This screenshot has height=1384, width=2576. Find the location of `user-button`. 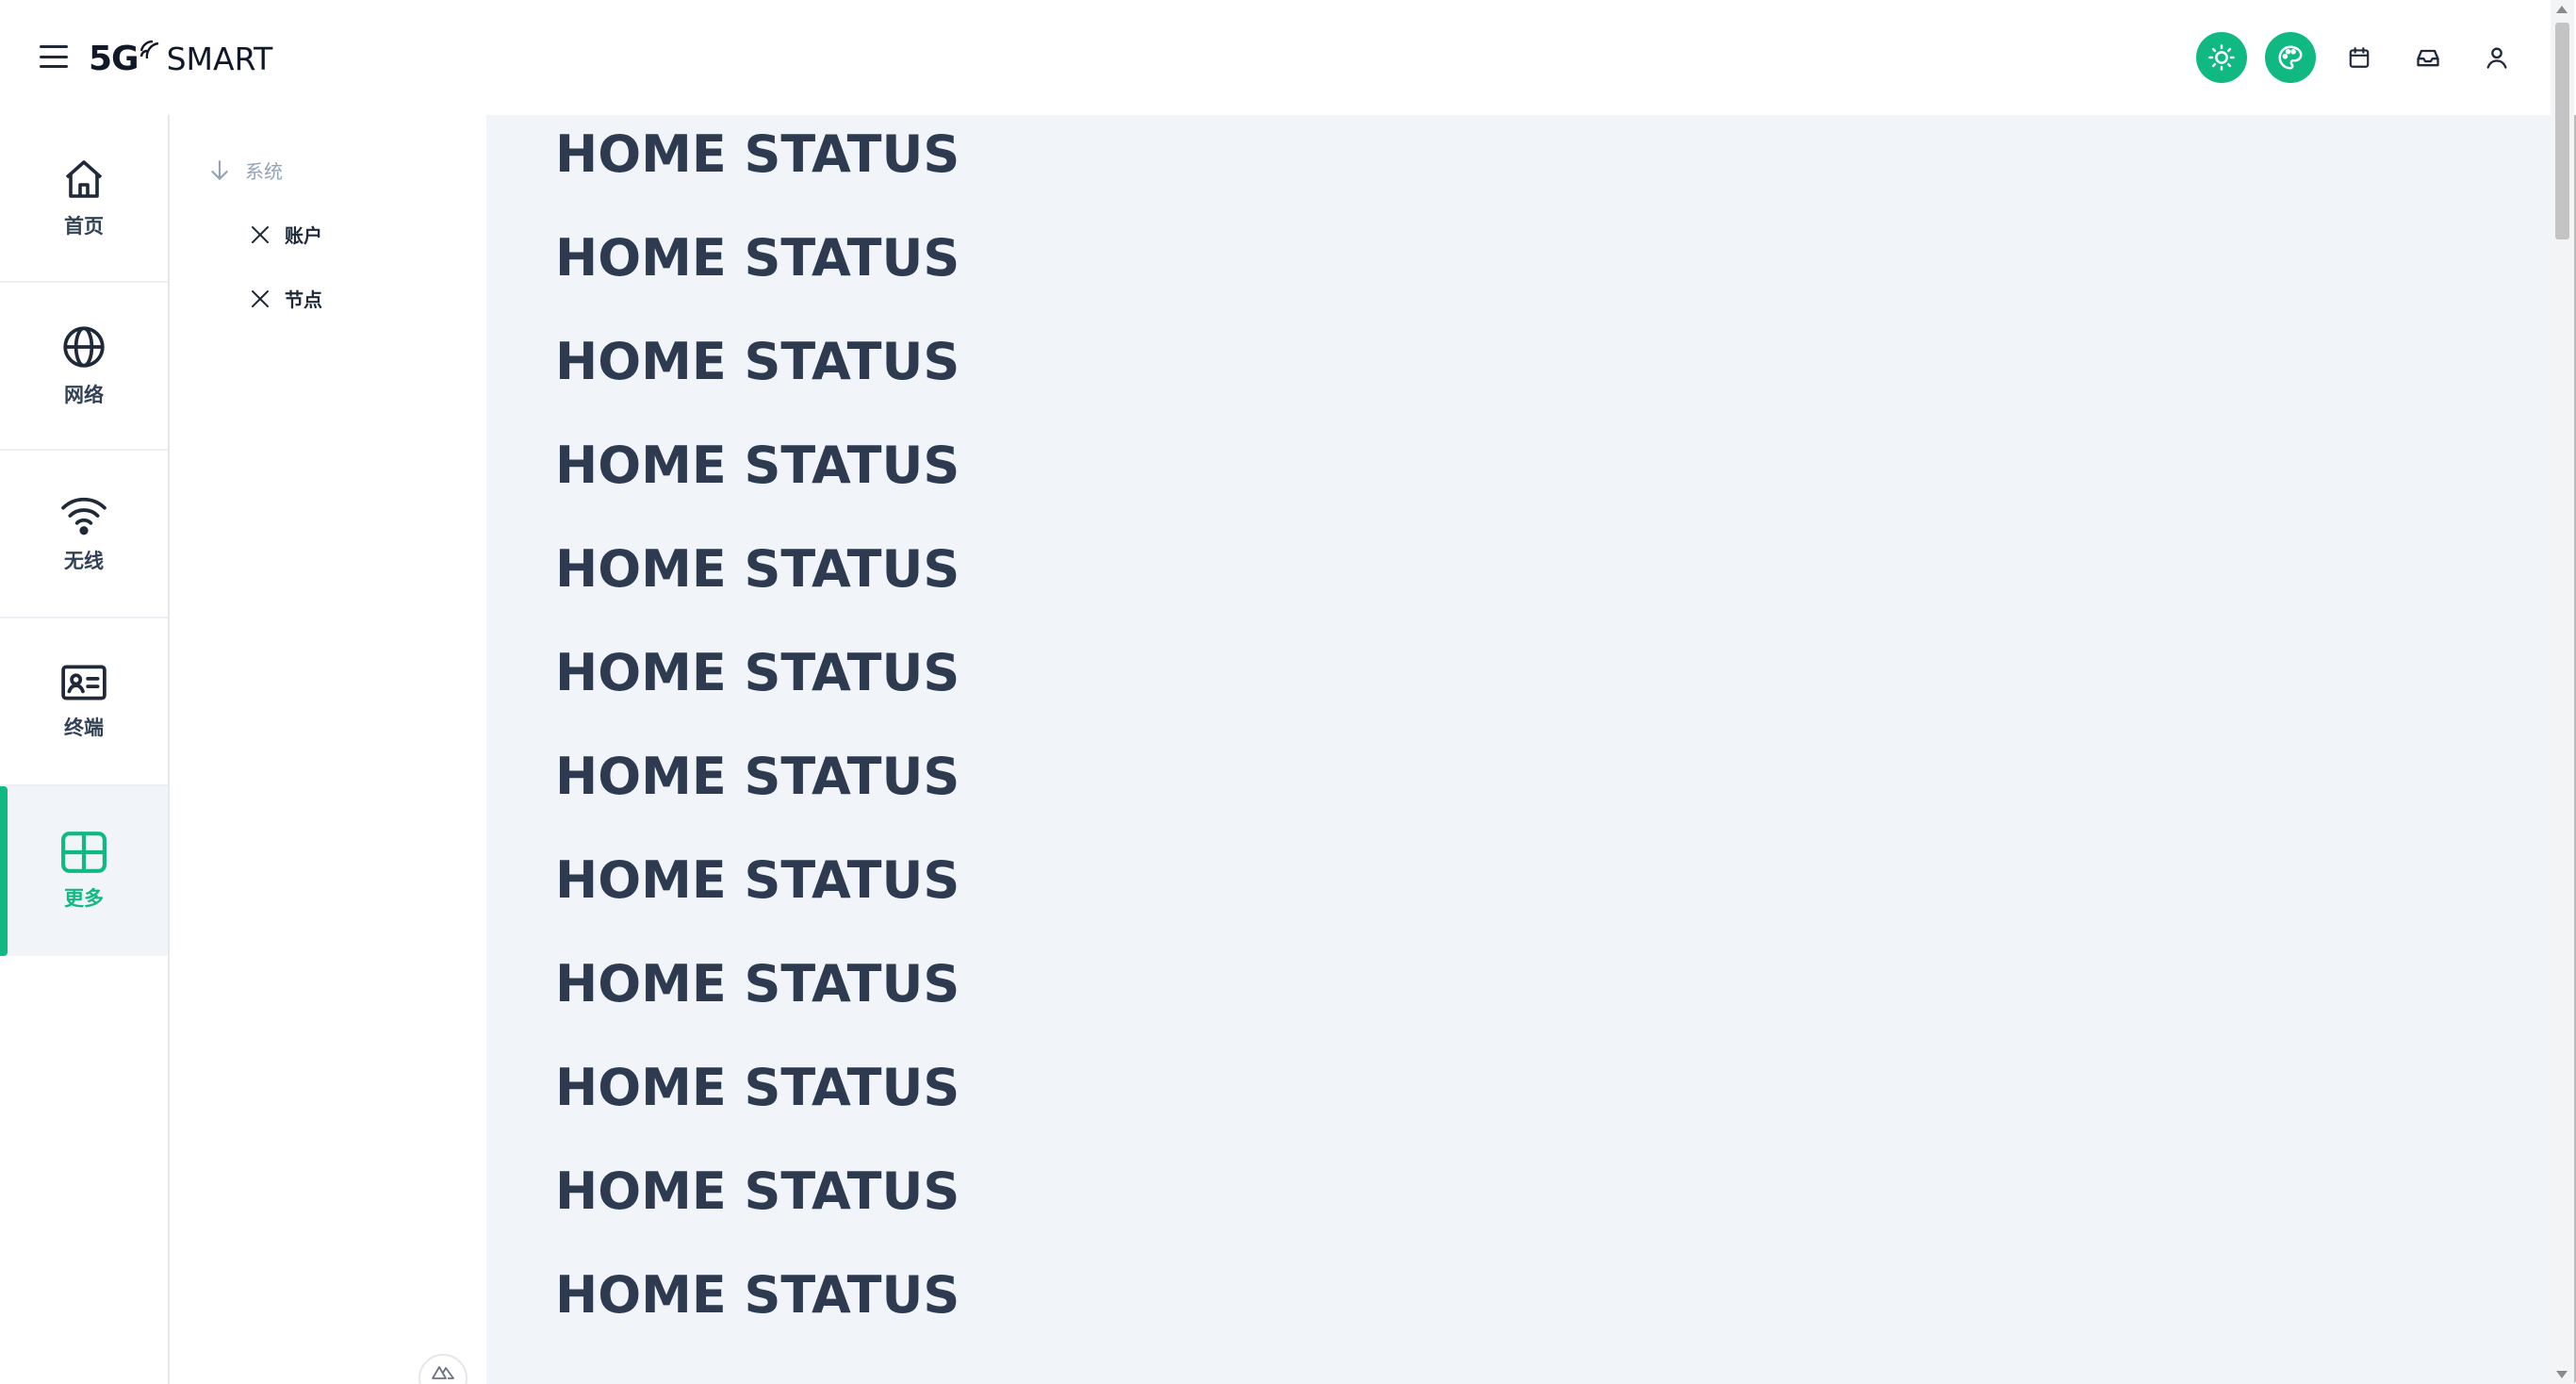

user-button is located at coordinates (2496, 57).